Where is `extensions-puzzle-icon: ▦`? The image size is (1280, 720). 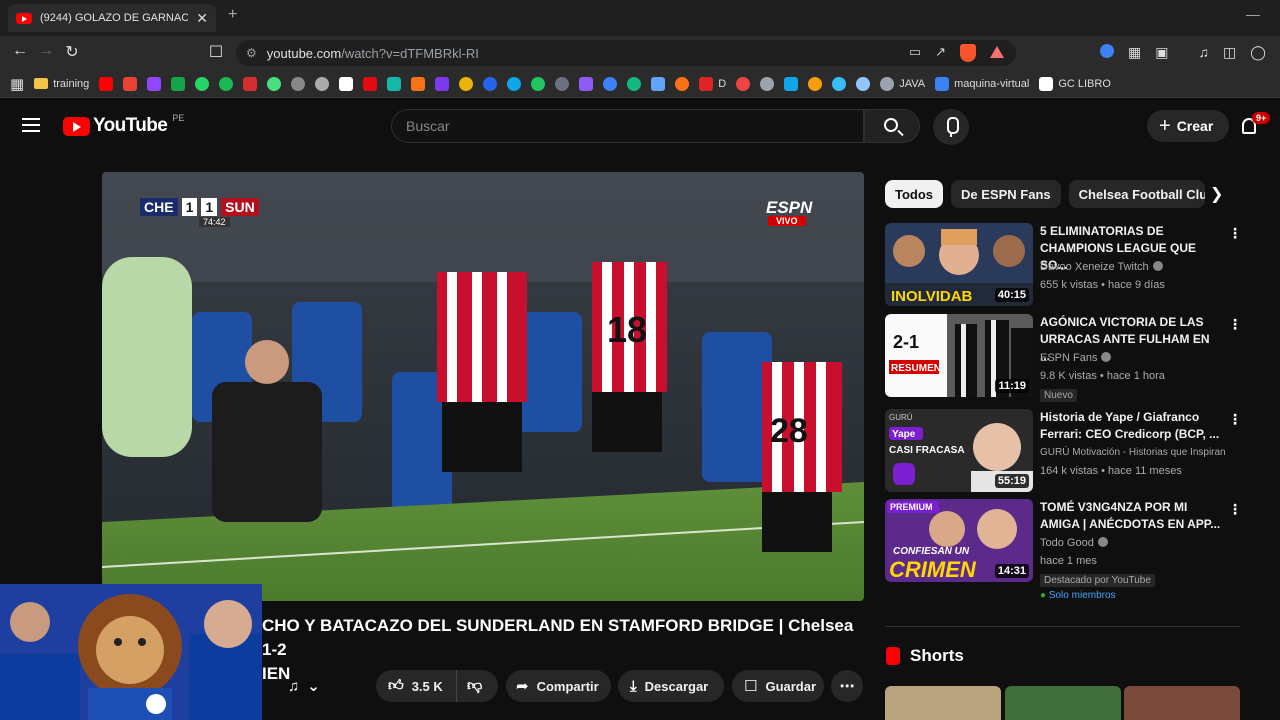 extensions-puzzle-icon: ▦ is located at coordinates (1134, 52).